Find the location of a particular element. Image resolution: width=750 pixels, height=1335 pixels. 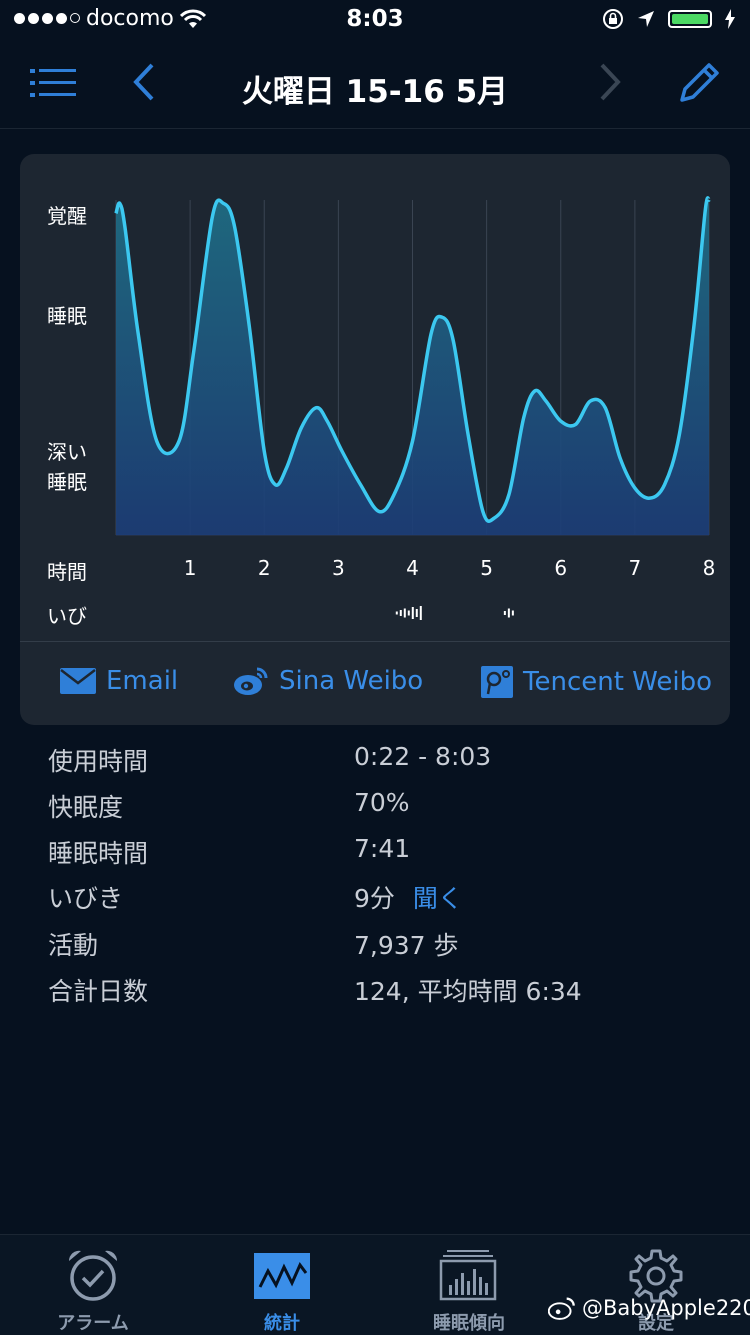

nav-bar: 火曜日 15-16 5月 is located at coordinates (375, 84).